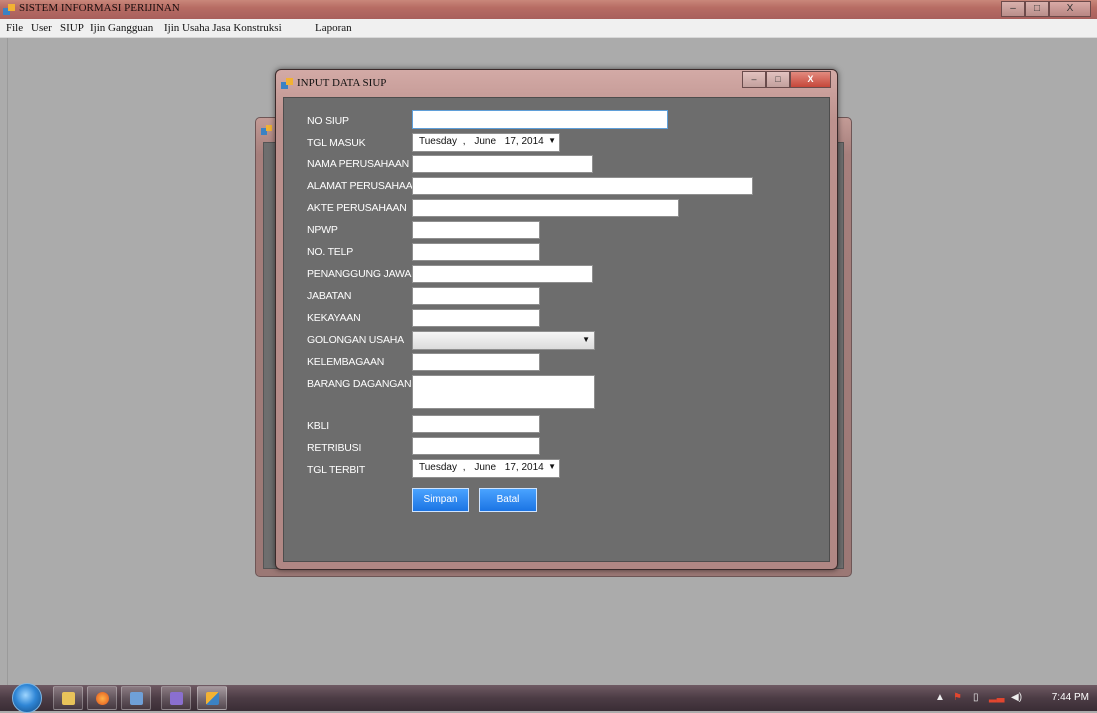 The height and width of the screenshot is (713, 1097). I want to click on app-title-bar: SISTEM INFORMASI PERIJINAN – □ X, so click(548, 9).